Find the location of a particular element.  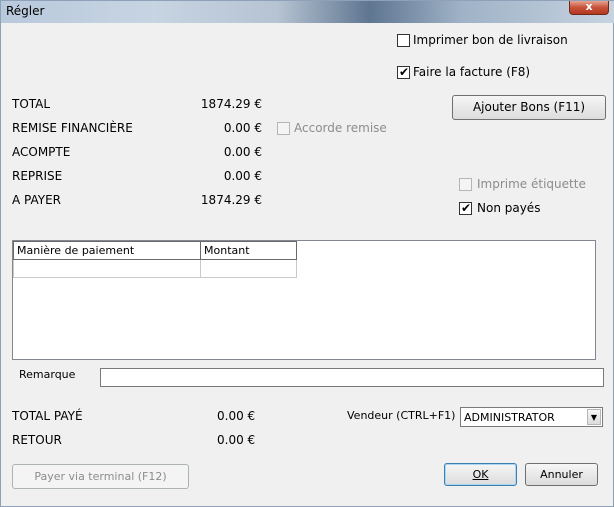

make-invoice-label: Faire la facture (F8) is located at coordinates (472, 72).